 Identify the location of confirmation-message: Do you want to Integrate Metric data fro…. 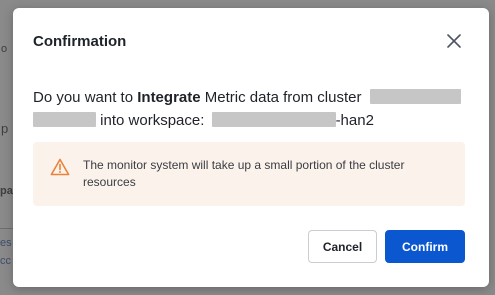
(253, 109).